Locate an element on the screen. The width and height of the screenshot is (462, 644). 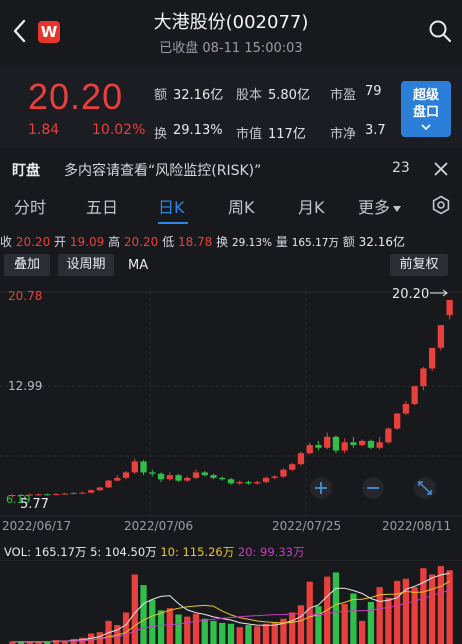
vol-legend-ma10: 10: 115.26万 is located at coordinates (197, 552).